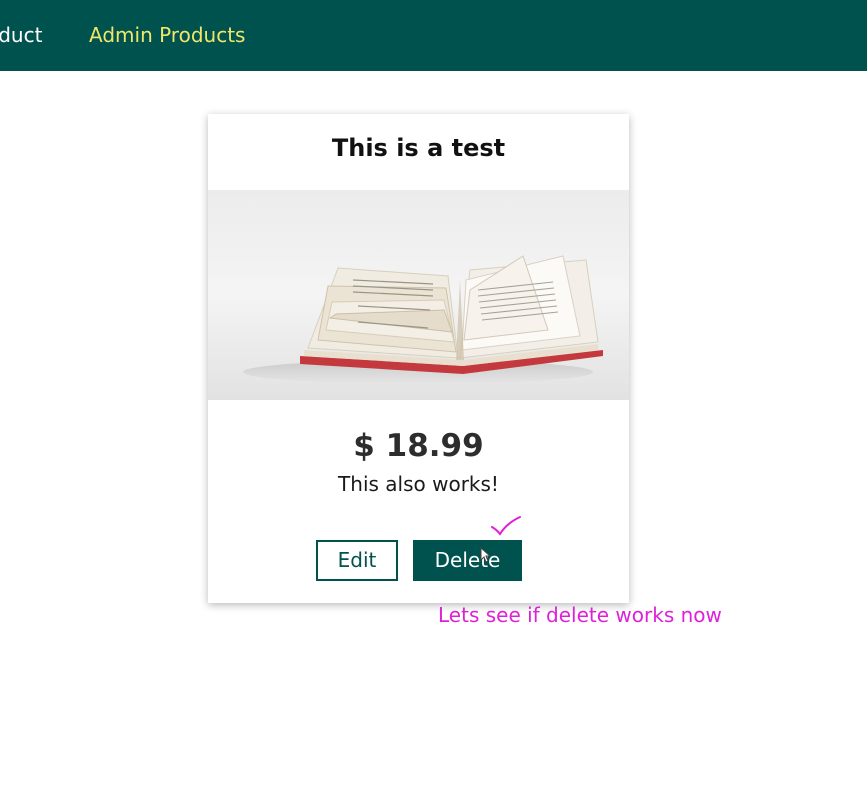 The height and width of the screenshot is (808, 867). What do you see at coordinates (418, 148) in the screenshot?
I see `product-title: This is a test` at bounding box center [418, 148].